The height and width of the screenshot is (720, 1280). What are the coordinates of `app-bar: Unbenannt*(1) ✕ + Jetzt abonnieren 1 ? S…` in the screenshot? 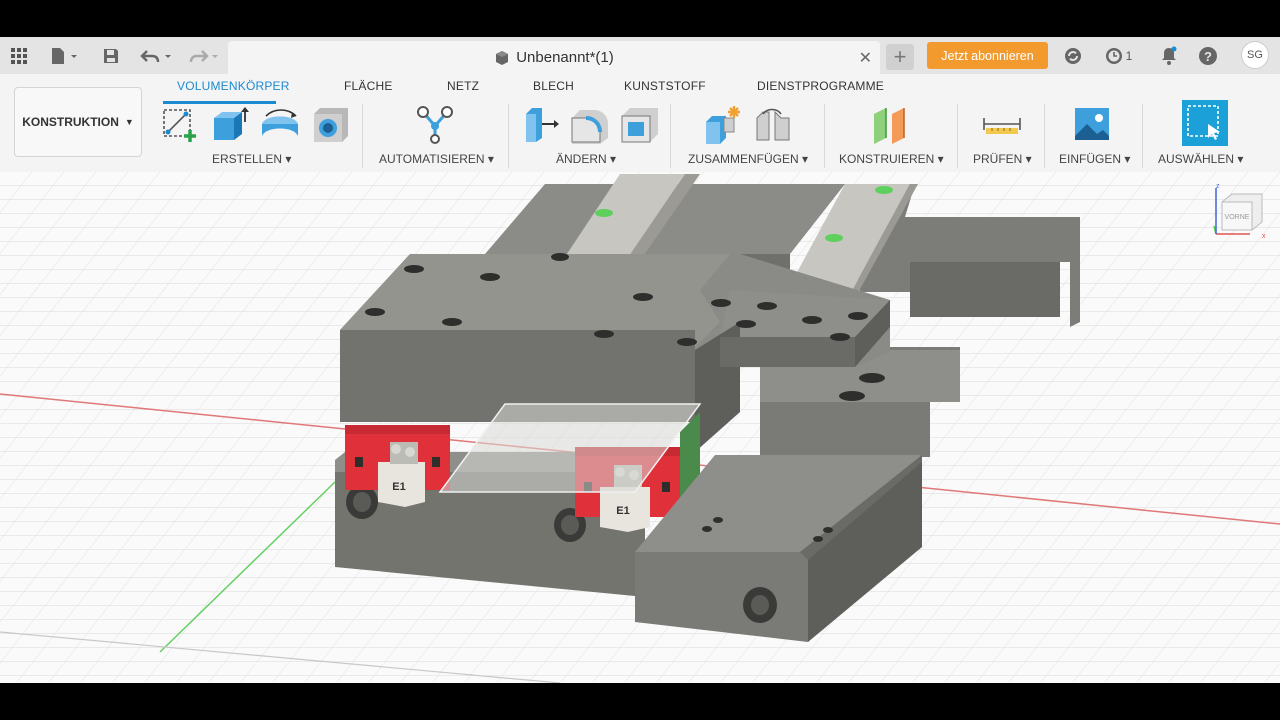 It's located at (640, 55).